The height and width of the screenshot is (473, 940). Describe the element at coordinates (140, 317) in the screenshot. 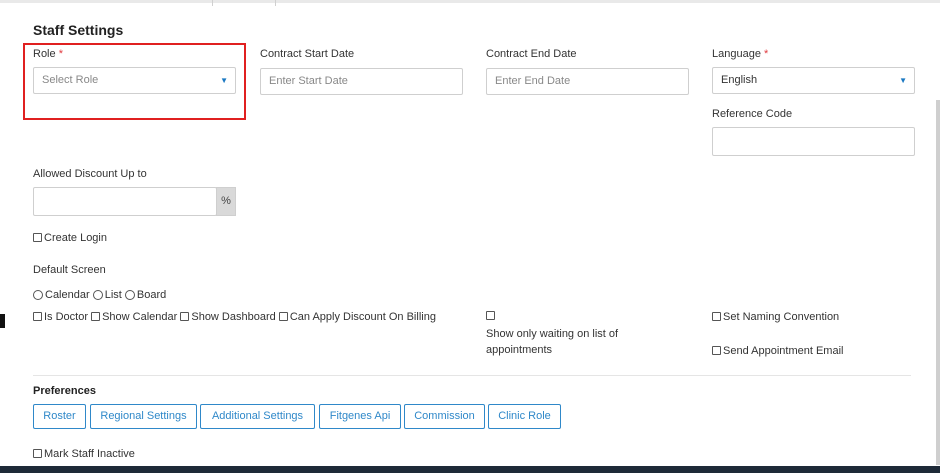

I see `show-calendar-label: Show Calendar` at that location.